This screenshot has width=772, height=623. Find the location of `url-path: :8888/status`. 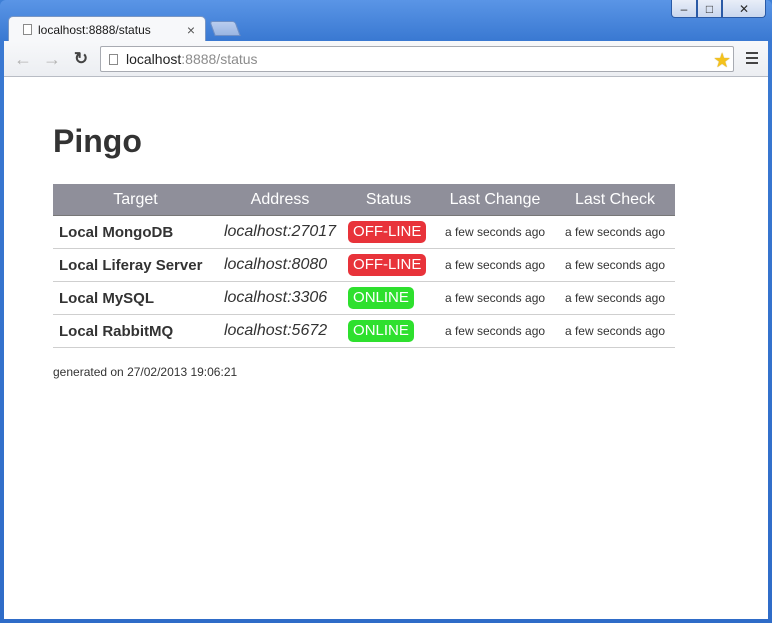

url-path: :8888/status is located at coordinates (219, 59).